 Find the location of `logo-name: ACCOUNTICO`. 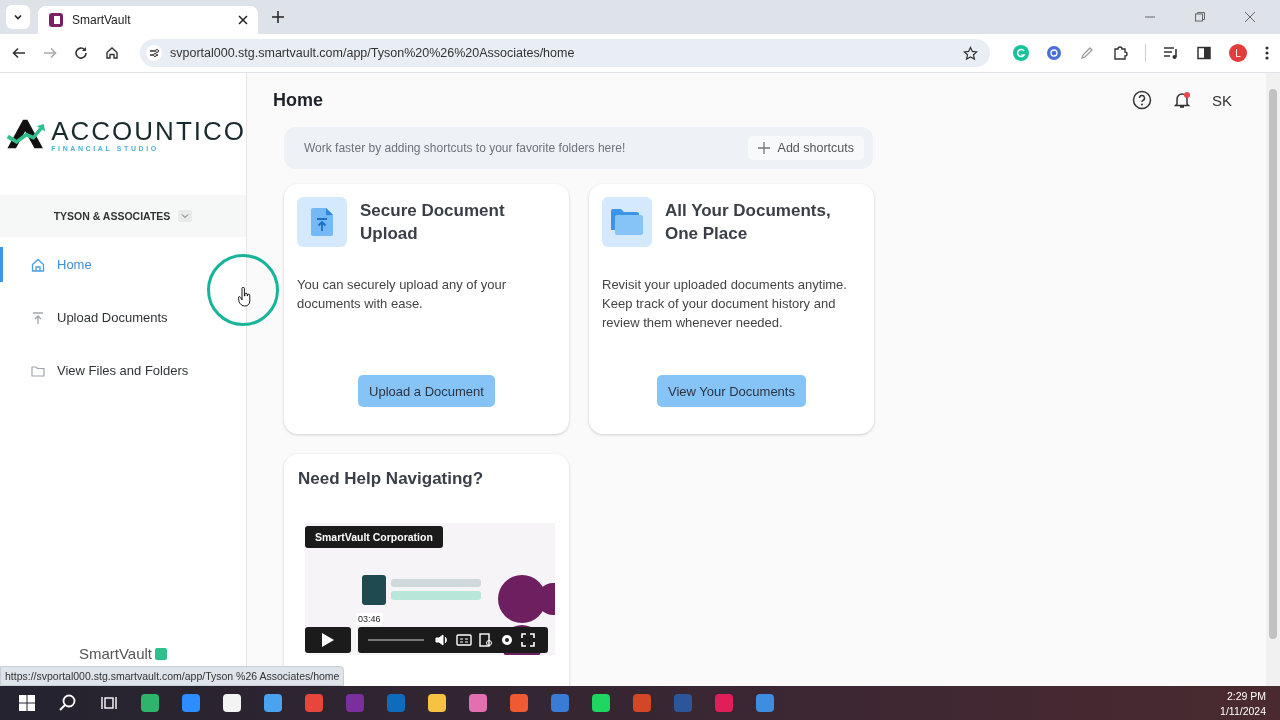

logo-name: ACCOUNTICO is located at coordinates (148, 130).